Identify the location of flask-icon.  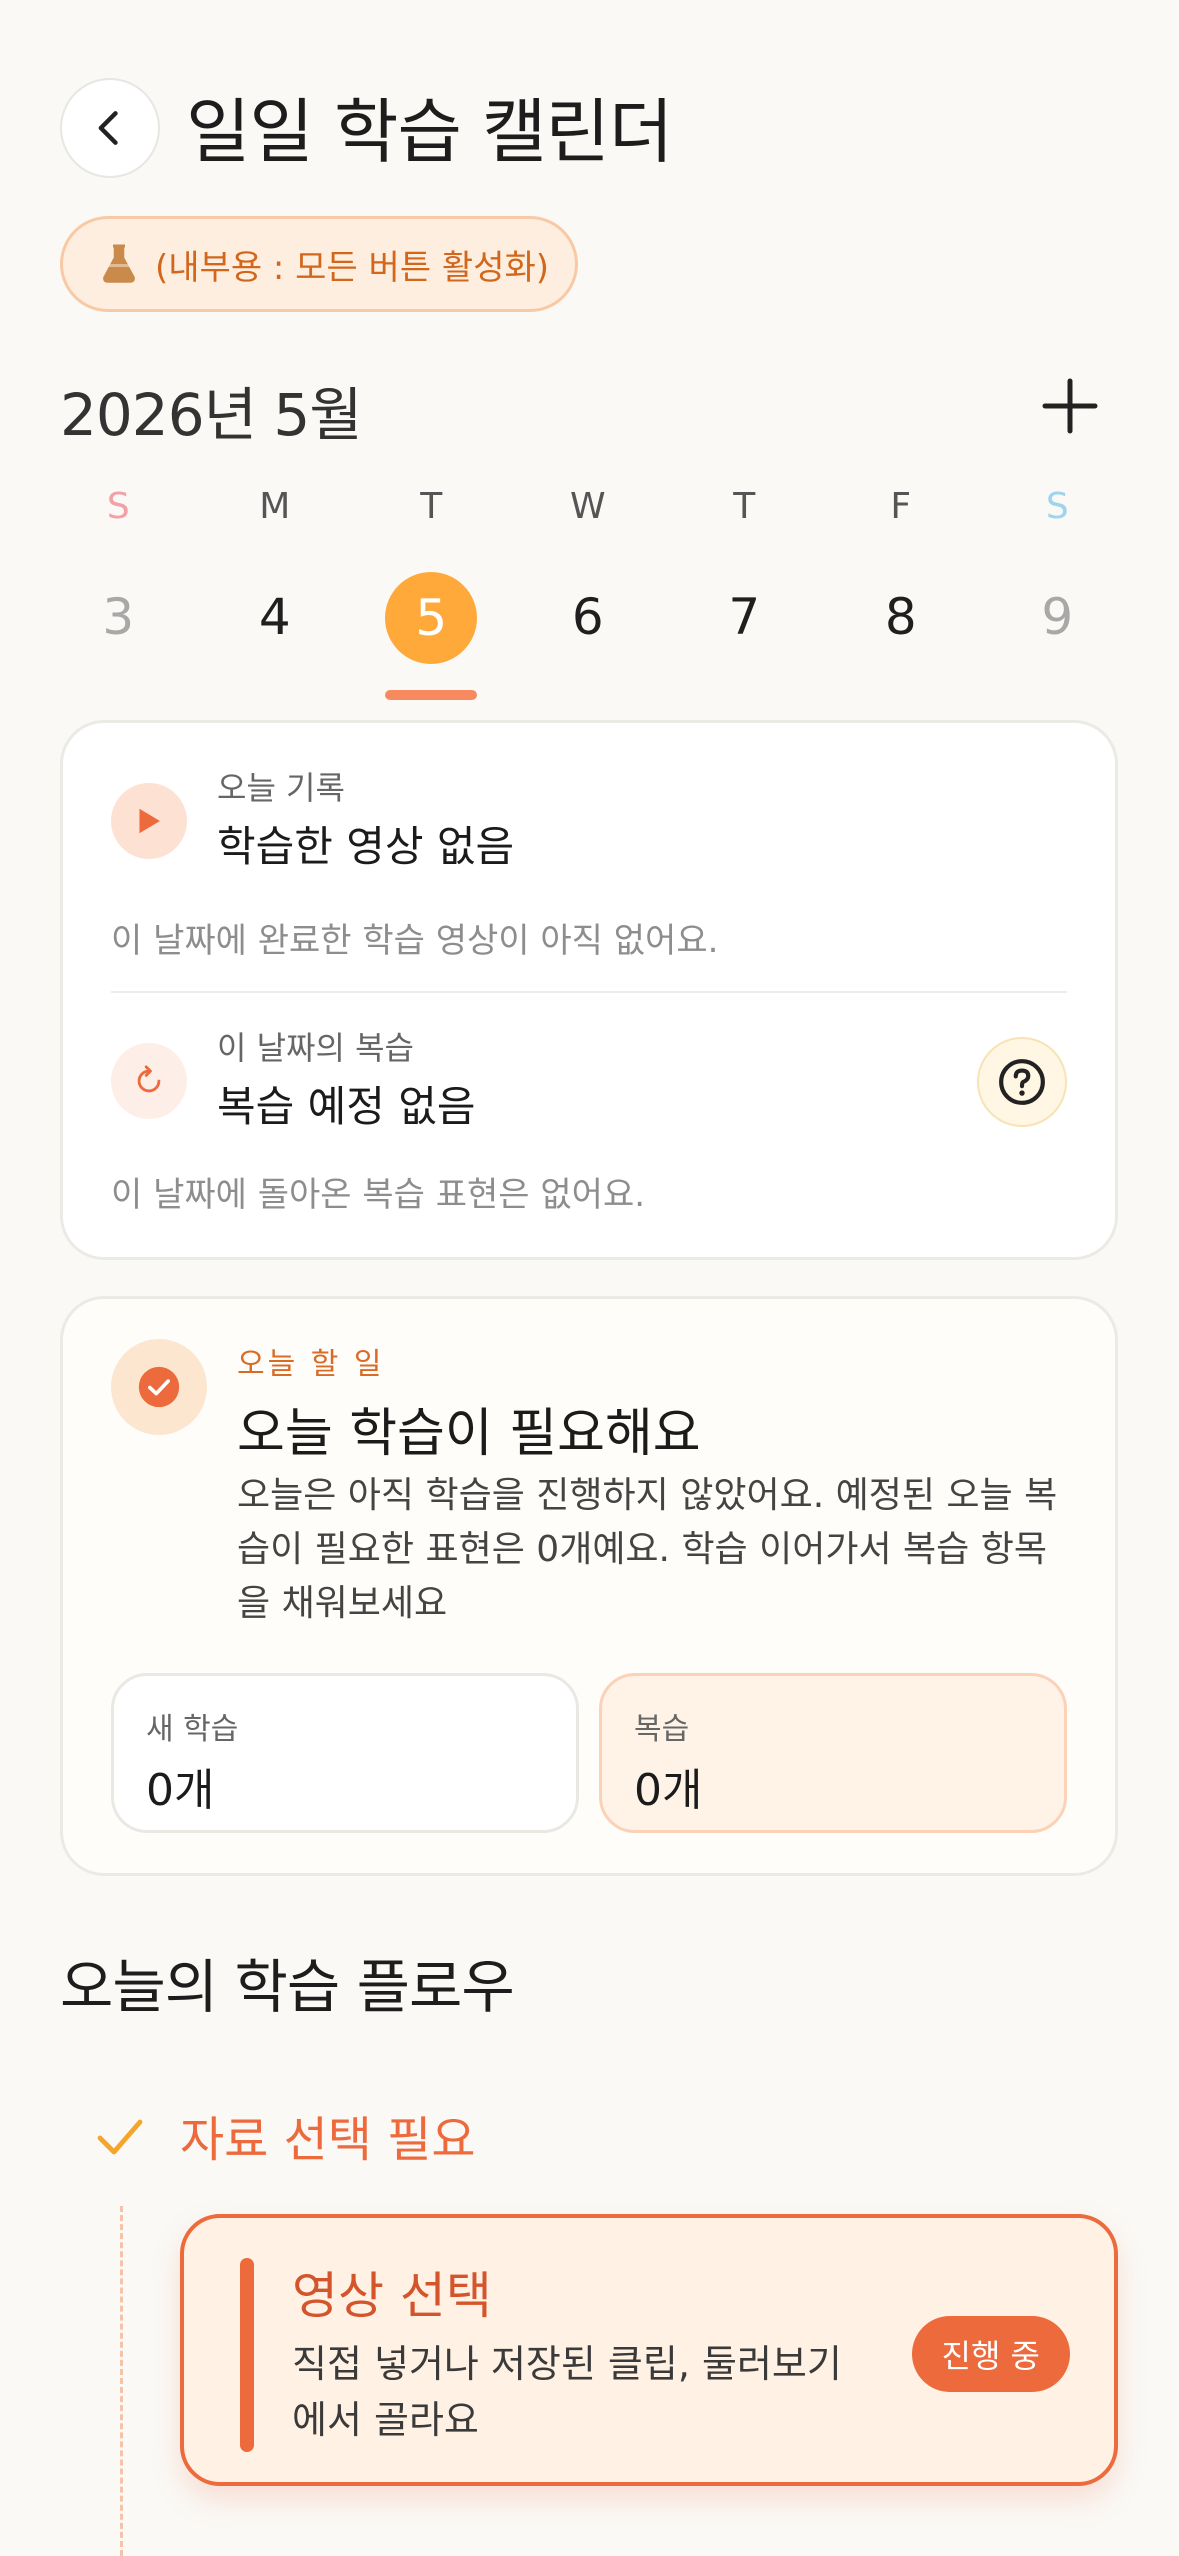
(119, 263).